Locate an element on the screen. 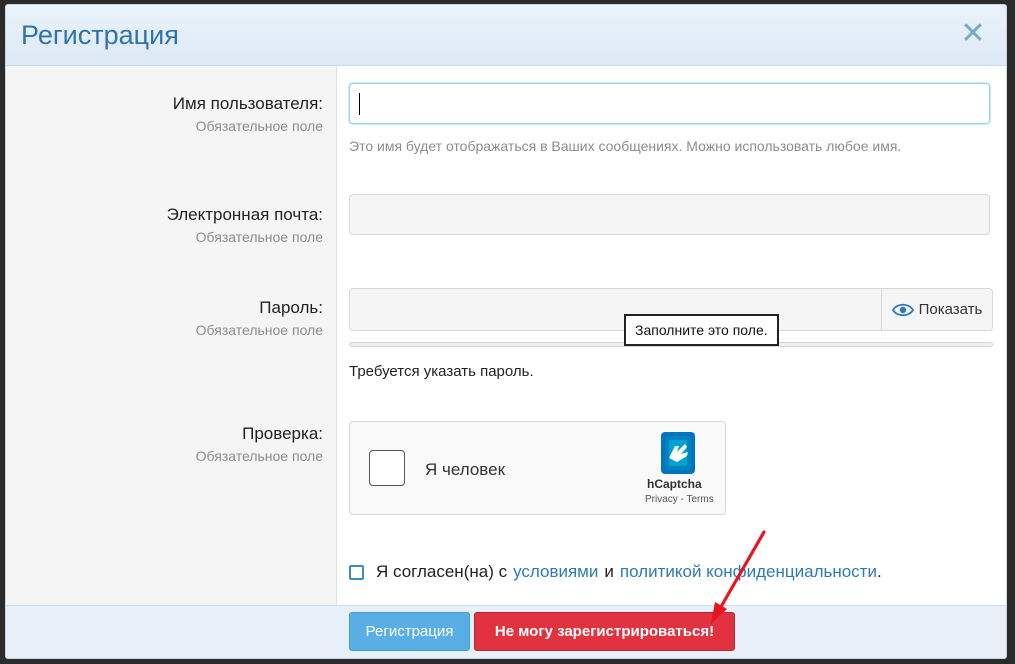  agreement-checkbox is located at coordinates (356, 572).